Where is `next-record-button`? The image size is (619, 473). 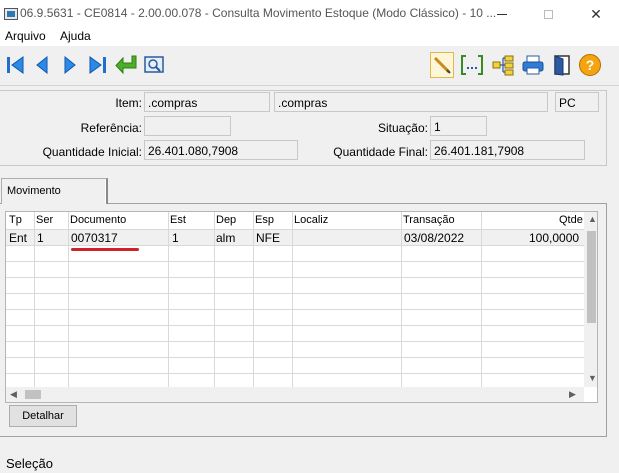 next-record-button is located at coordinates (70, 65).